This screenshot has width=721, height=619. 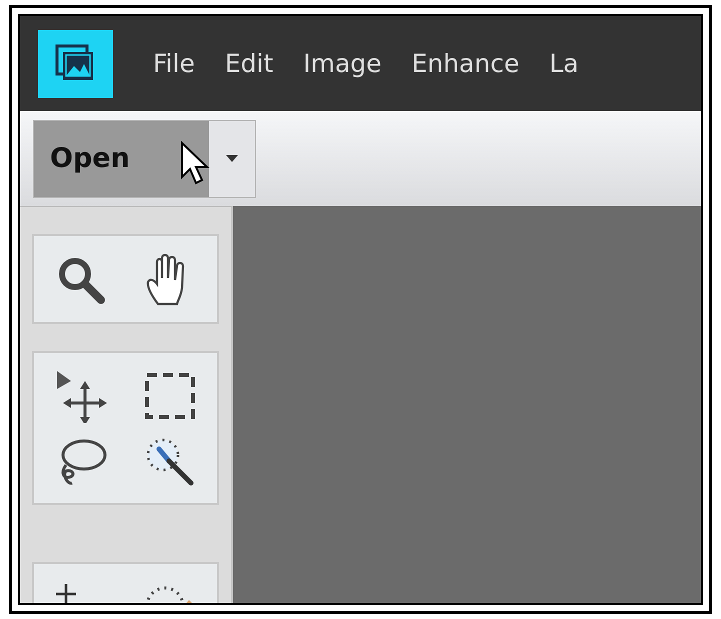 What do you see at coordinates (465, 63) in the screenshot?
I see `menu-item: Enhance` at bounding box center [465, 63].